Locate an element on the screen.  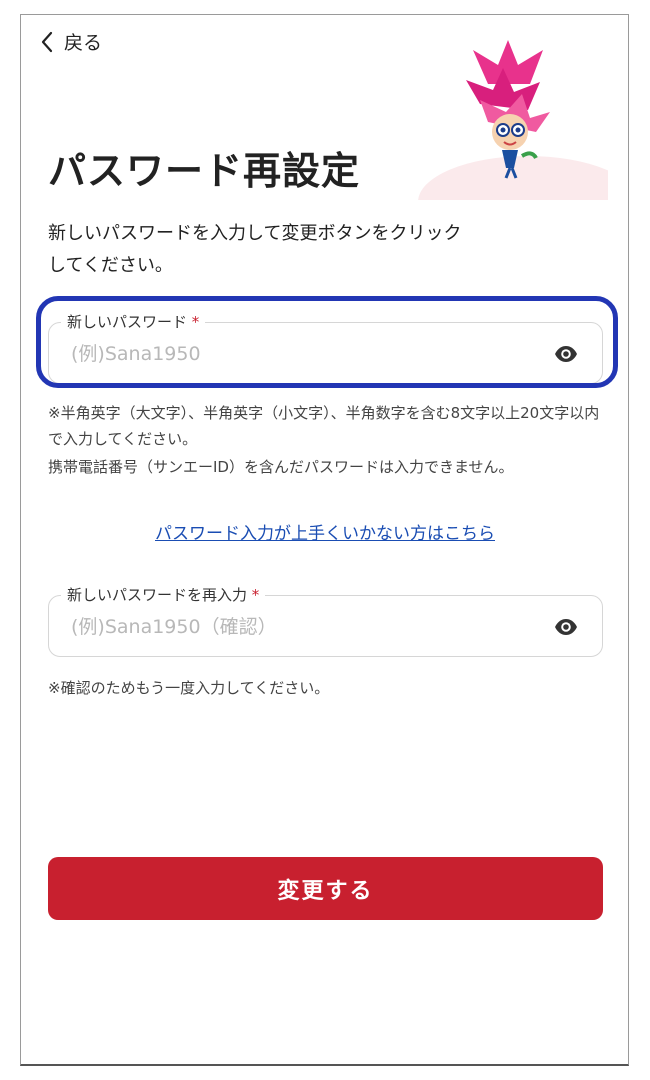
confirm-note: ※確認のためもう一度入力してください。 is located at coordinates (189, 688).